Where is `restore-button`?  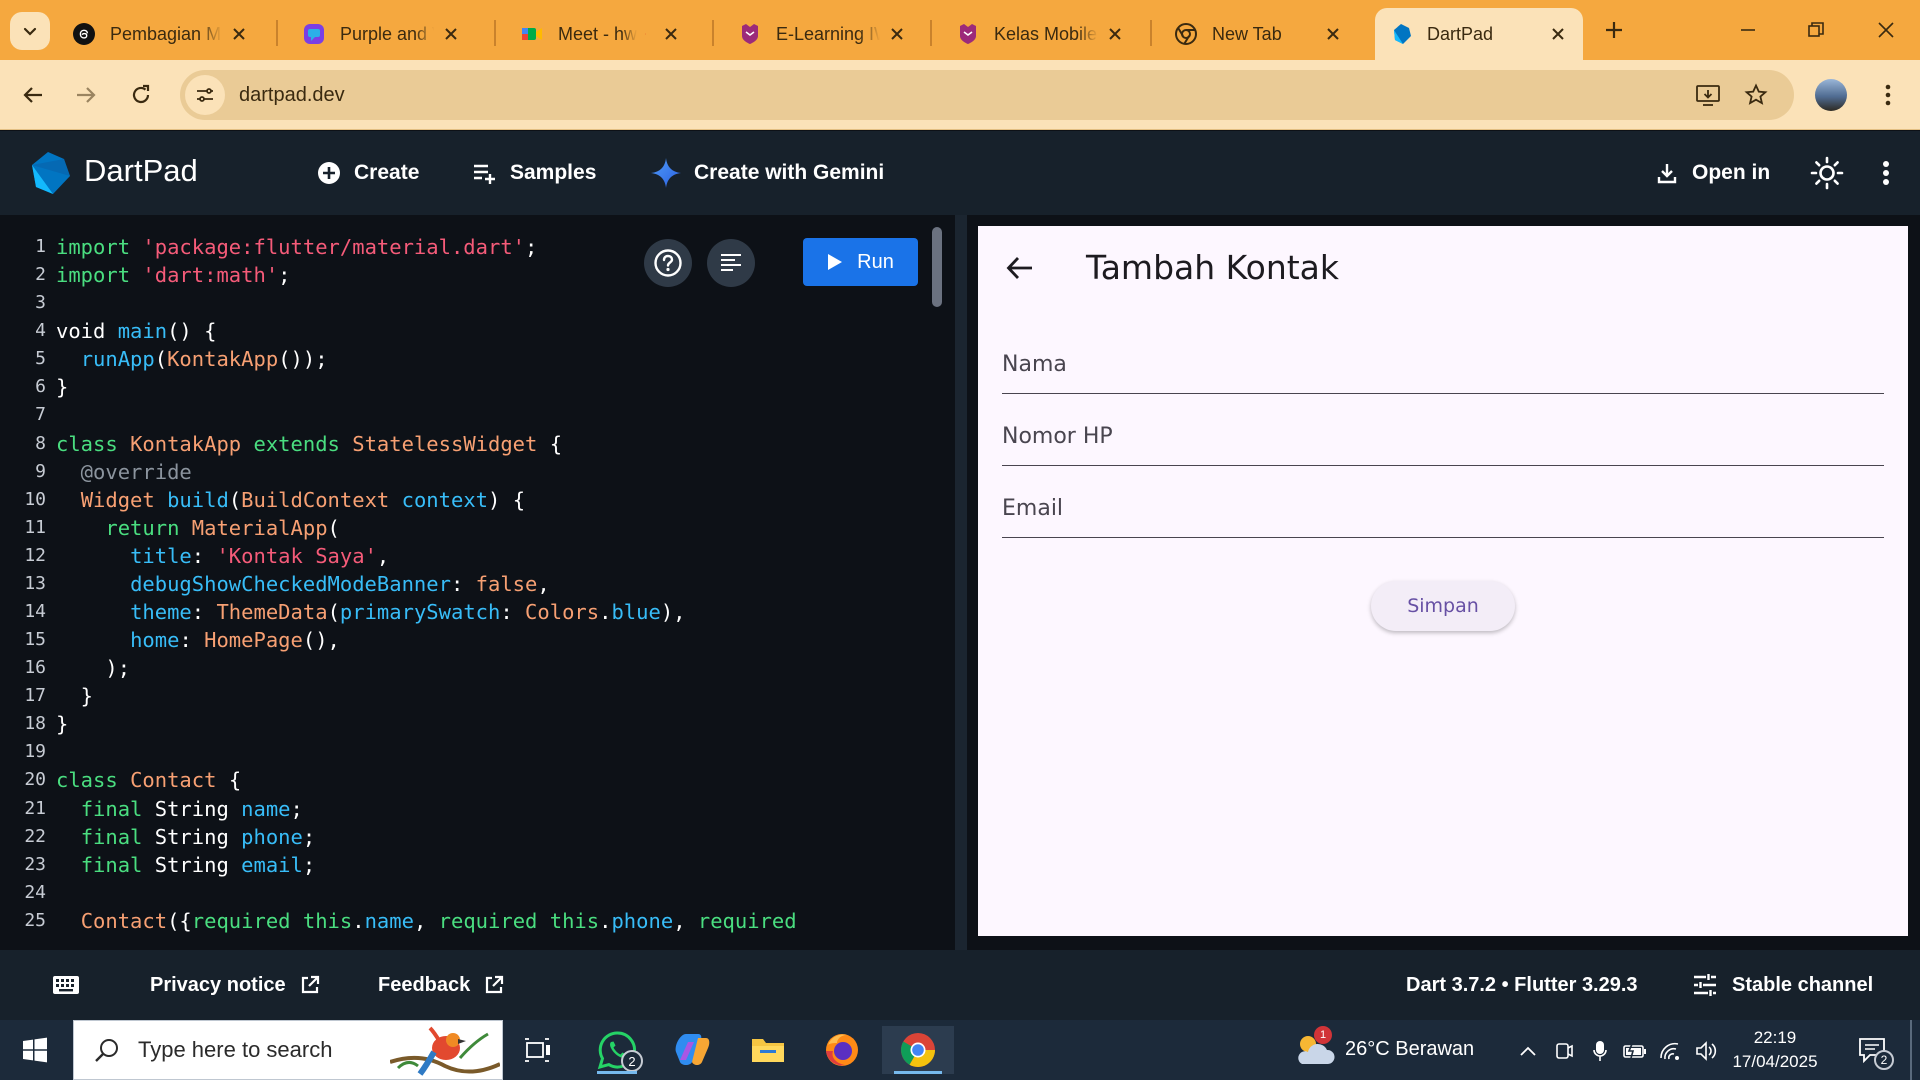 restore-button is located at coordinates (1816, 30).